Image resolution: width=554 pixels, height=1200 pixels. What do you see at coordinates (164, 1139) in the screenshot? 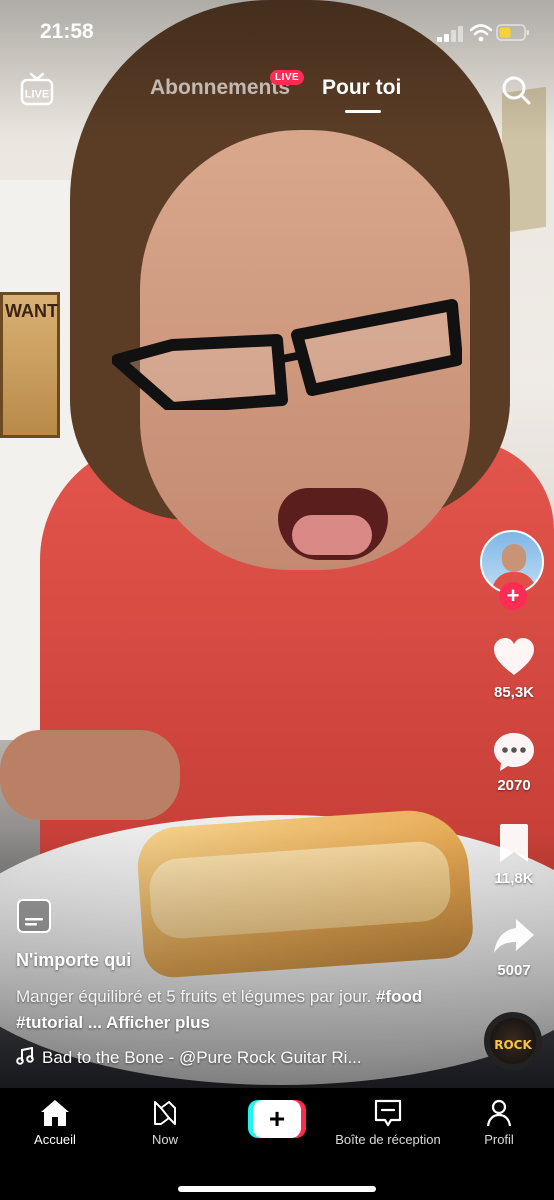
I see `nav-now-label: Now` at bounding box center [164, 1139].